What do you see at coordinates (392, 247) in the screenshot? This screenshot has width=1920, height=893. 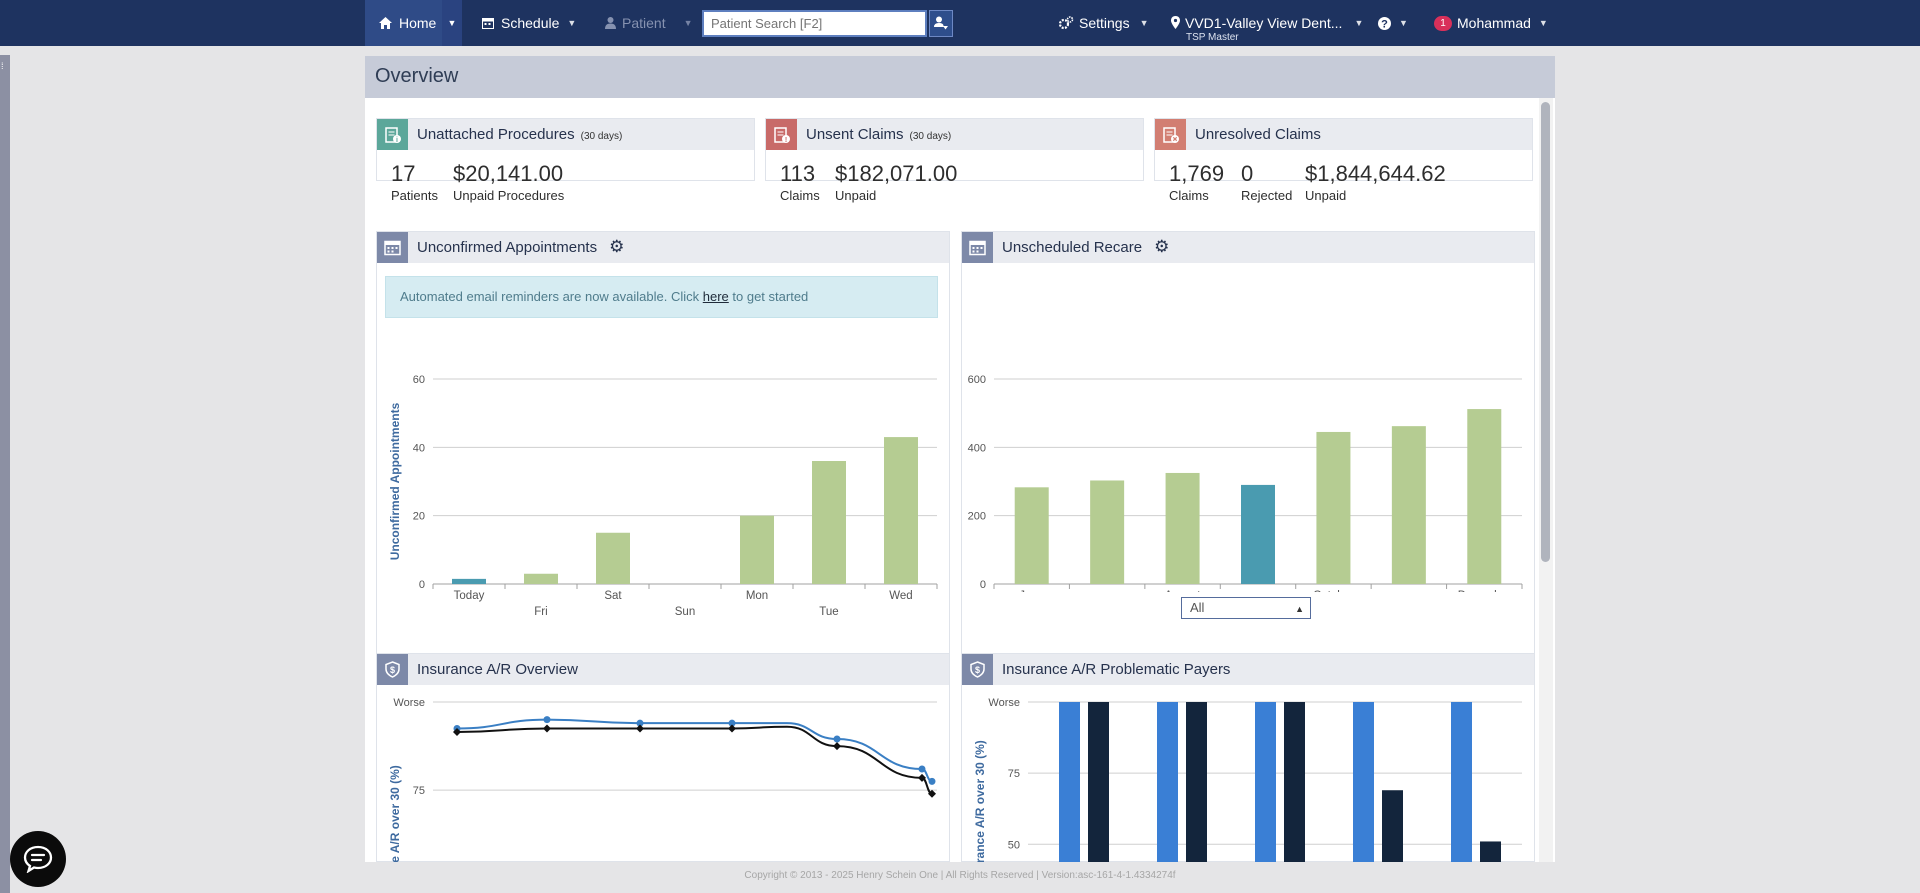 I see `calendar-check-icon` at bounding box center [392, 247].